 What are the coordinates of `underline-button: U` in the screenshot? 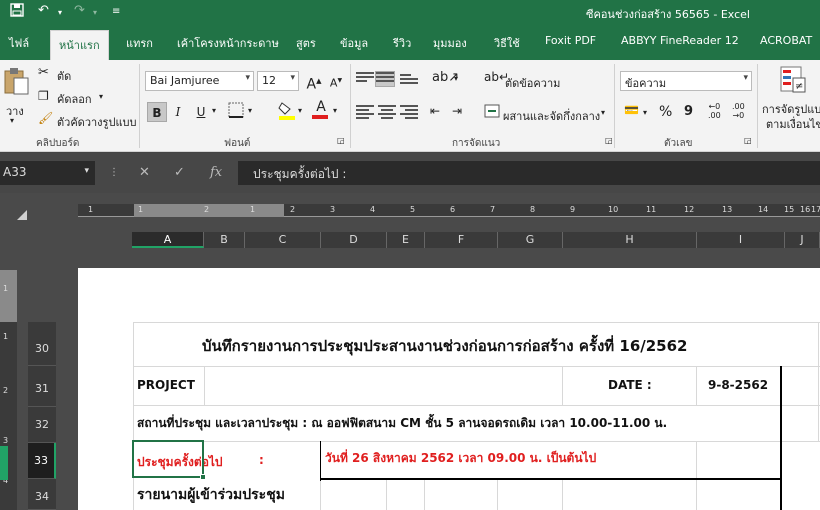 It's located at (201, 112).